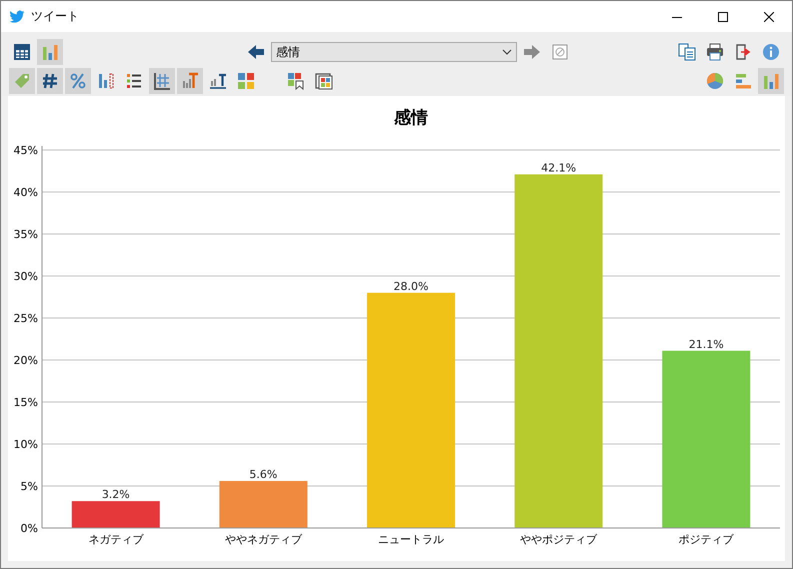  I want to click on percent-icon, so click(78, 81).